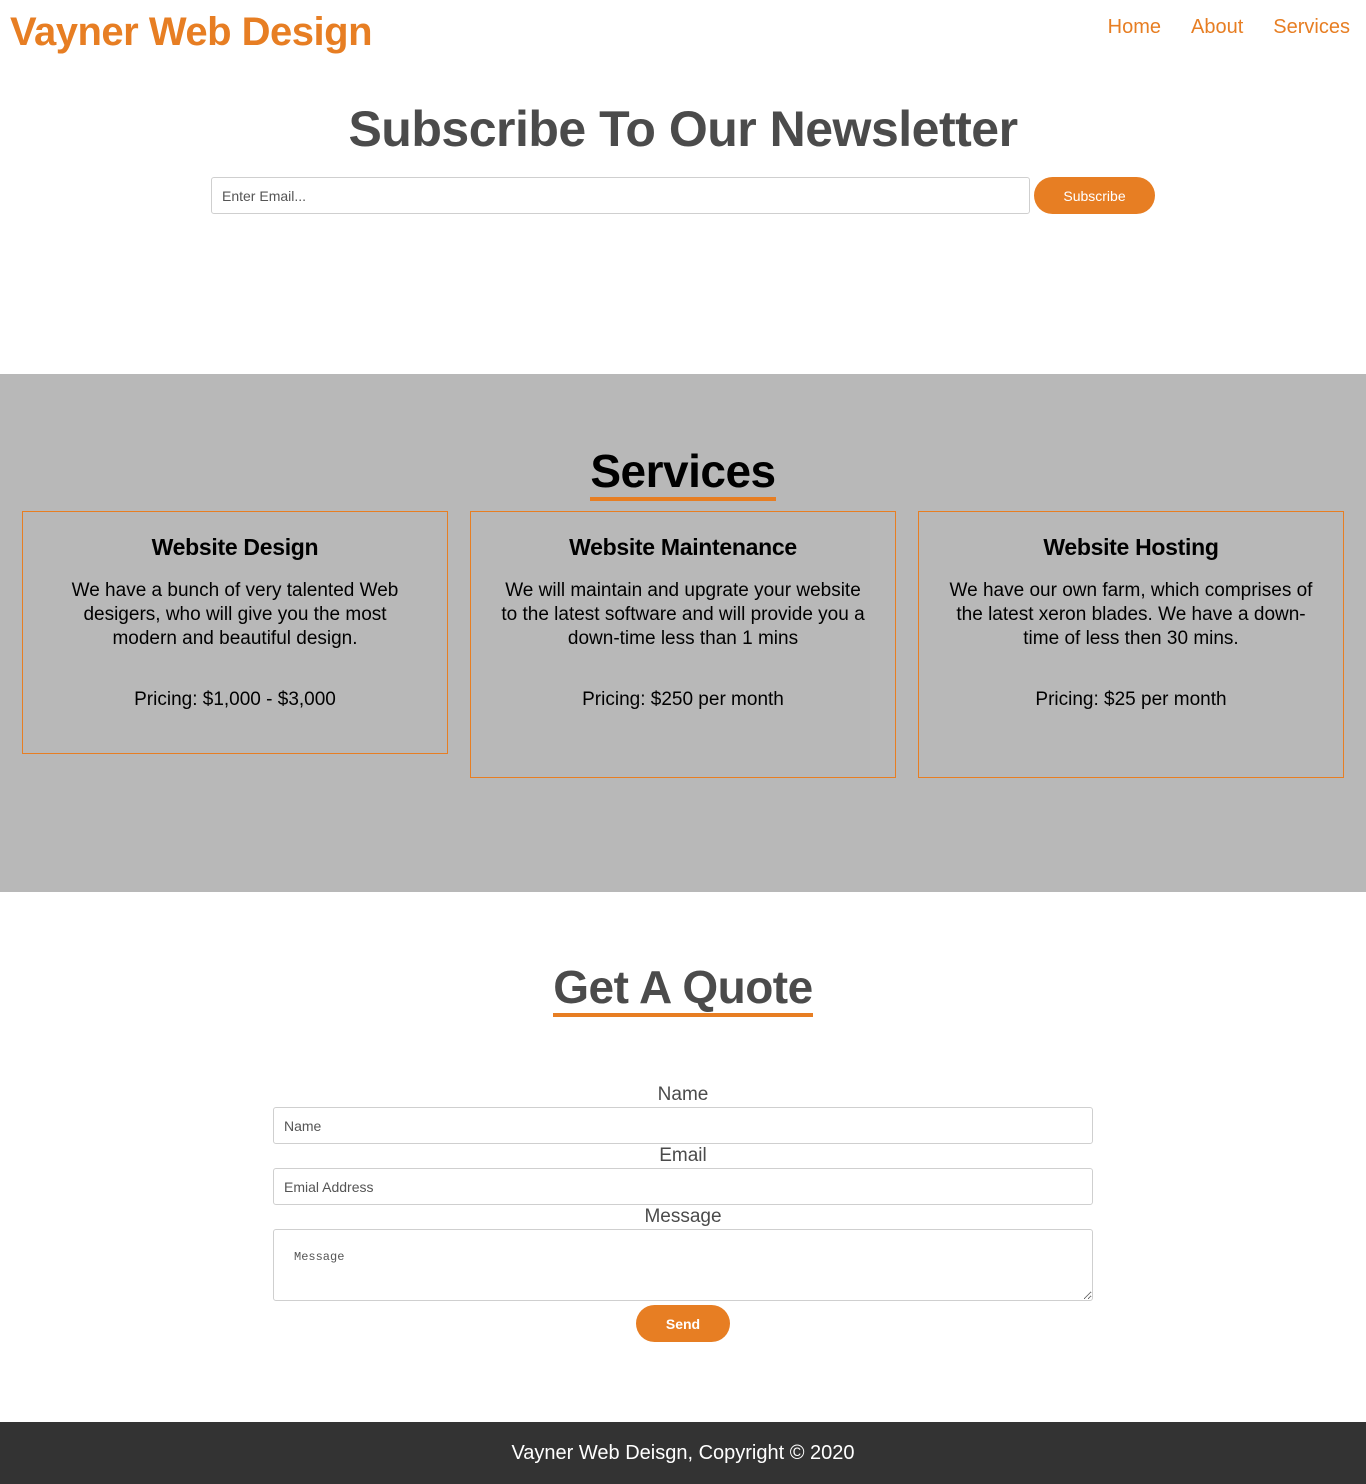  I want to click on service-card-title: Website Design, so click(235, 547).